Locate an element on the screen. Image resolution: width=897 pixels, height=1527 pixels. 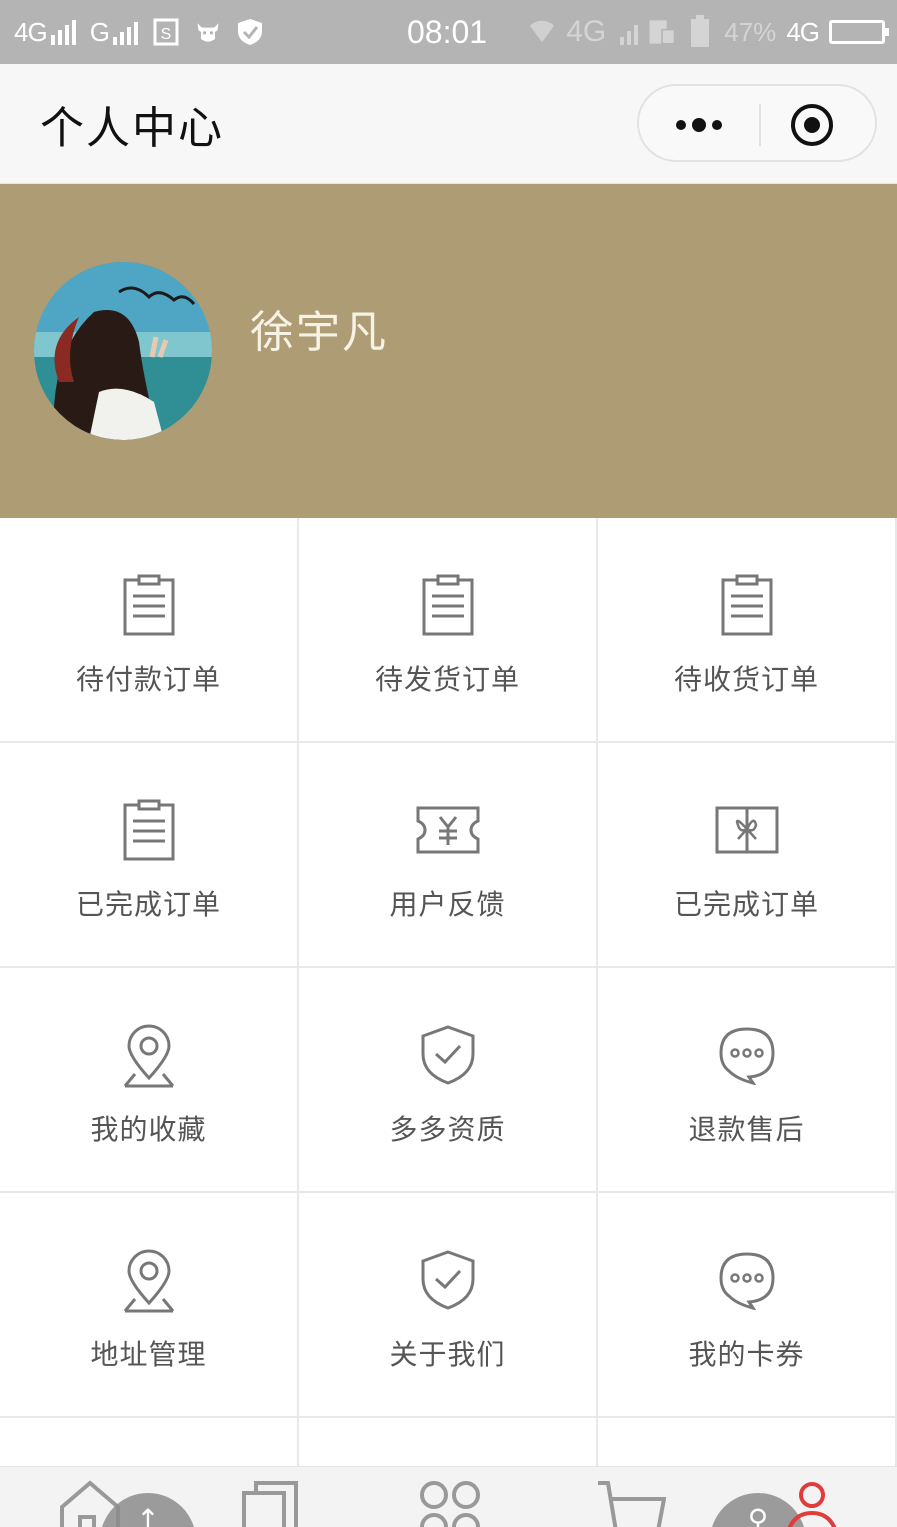
menu-item-address-management: 地址管理 is located at coordinates (149, 1305).